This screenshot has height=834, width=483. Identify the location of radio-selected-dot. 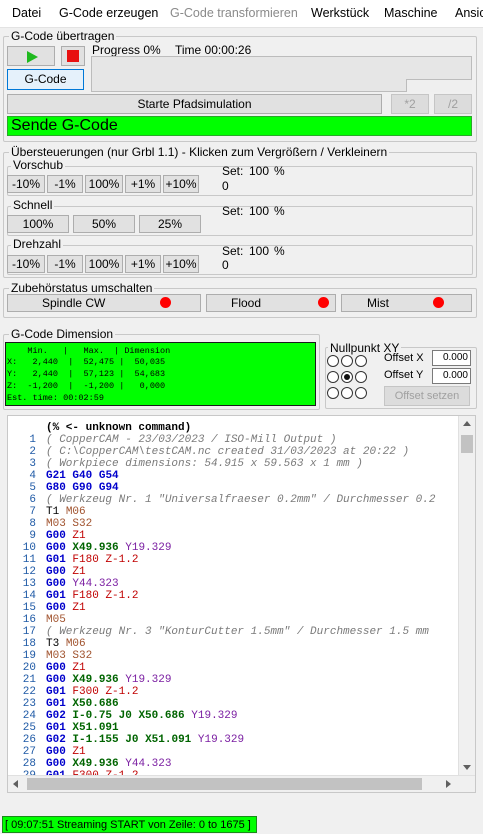
(347, 377).